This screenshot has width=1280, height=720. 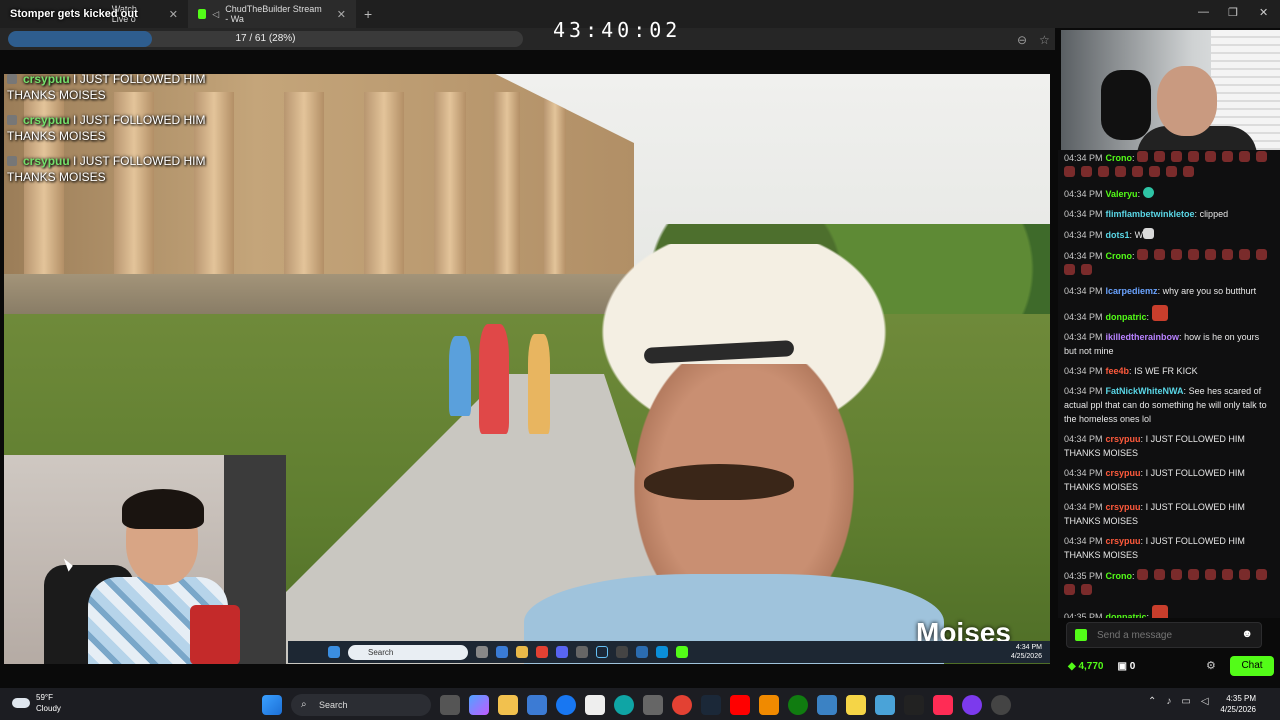 What do you see at coordinates (508, 705) in the screenshot?
I see `file-explorer-icon` at bounding box center [508, 705].